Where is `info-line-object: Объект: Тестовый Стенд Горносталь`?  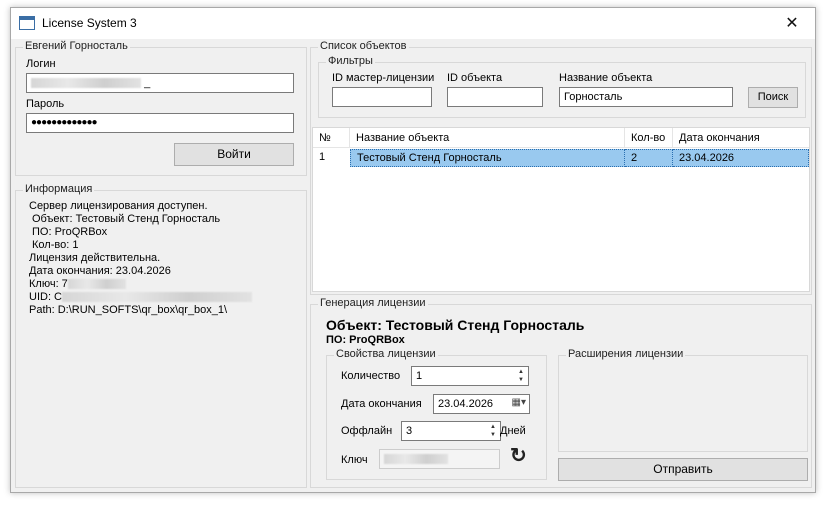 info-line-object: Объект: Тестовый Стенд Горносталь is located at coordinates (126, 219).